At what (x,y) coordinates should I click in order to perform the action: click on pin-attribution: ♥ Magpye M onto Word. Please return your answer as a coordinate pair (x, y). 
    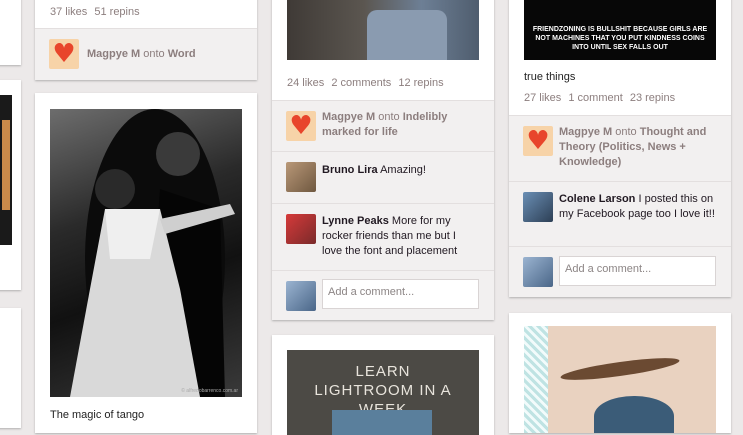
    Looking at the image, I should click on (146, 54).